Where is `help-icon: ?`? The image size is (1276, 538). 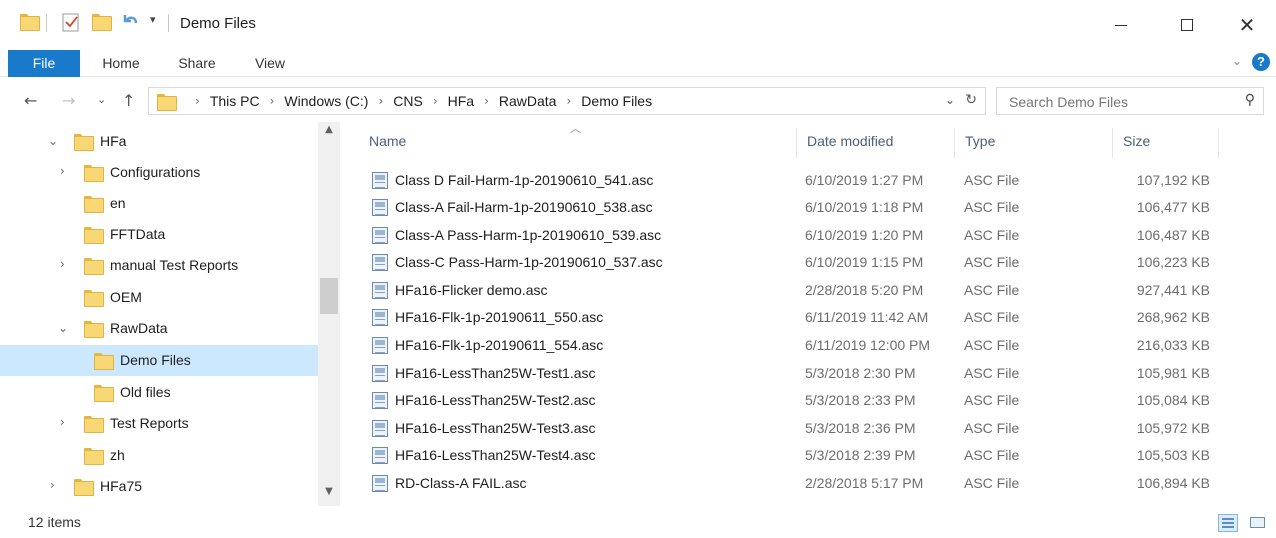
help-icon: ? is located at coordinates (1261, 62).